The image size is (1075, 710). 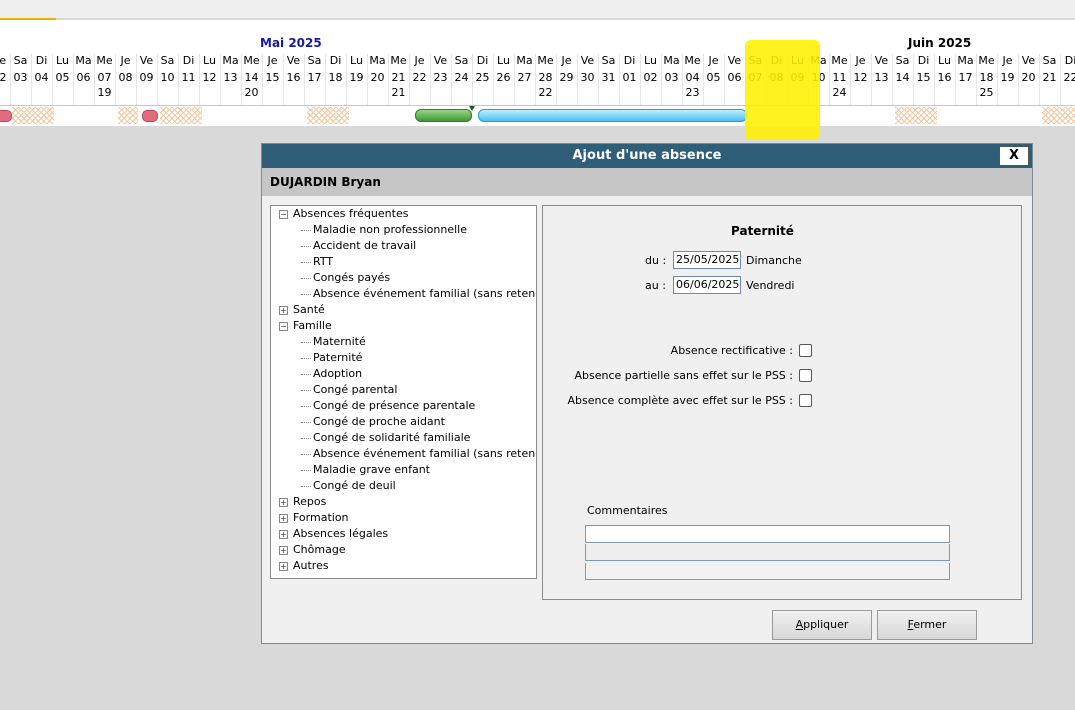 What do you see at coordinates (692, 77) in the screenshot?
I see `day-number: 04` at bounding box center [692, 77].